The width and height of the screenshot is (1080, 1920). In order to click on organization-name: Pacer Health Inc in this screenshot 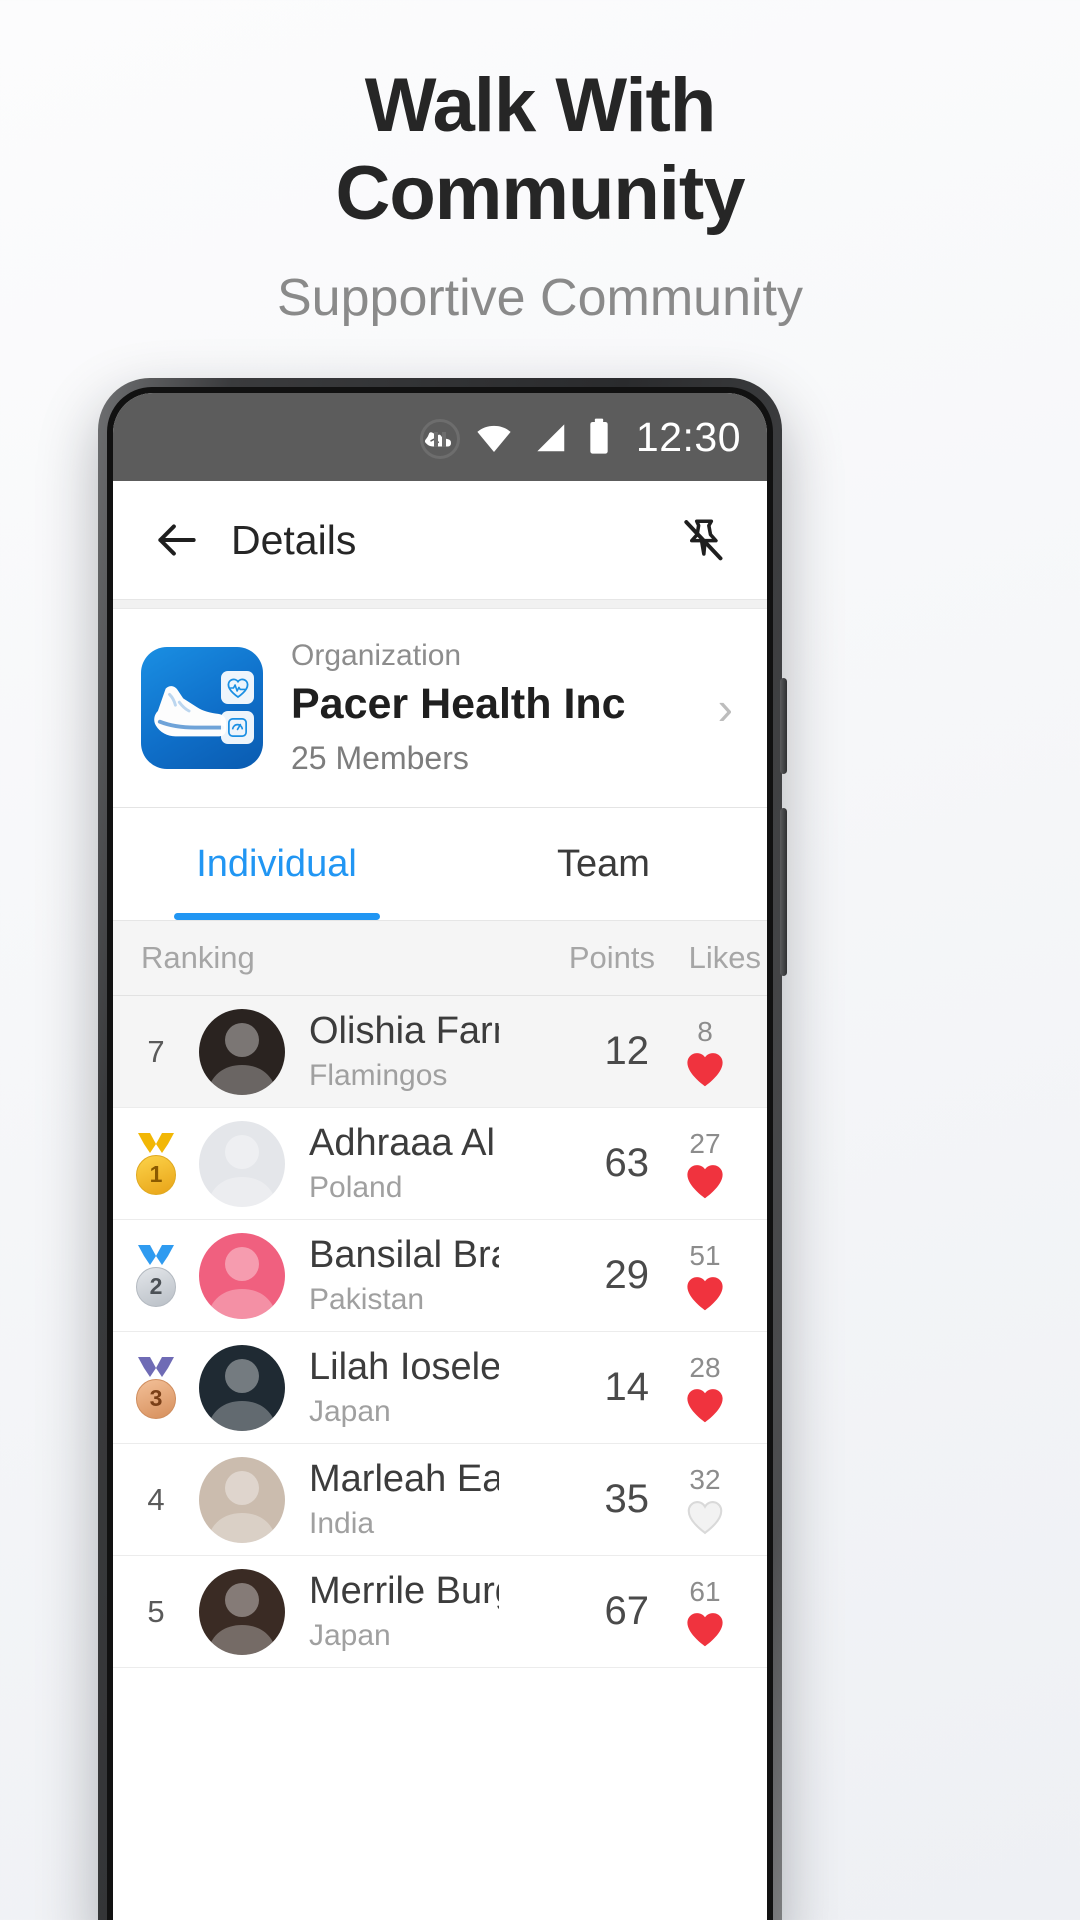, I will do `click(458, 704)`.